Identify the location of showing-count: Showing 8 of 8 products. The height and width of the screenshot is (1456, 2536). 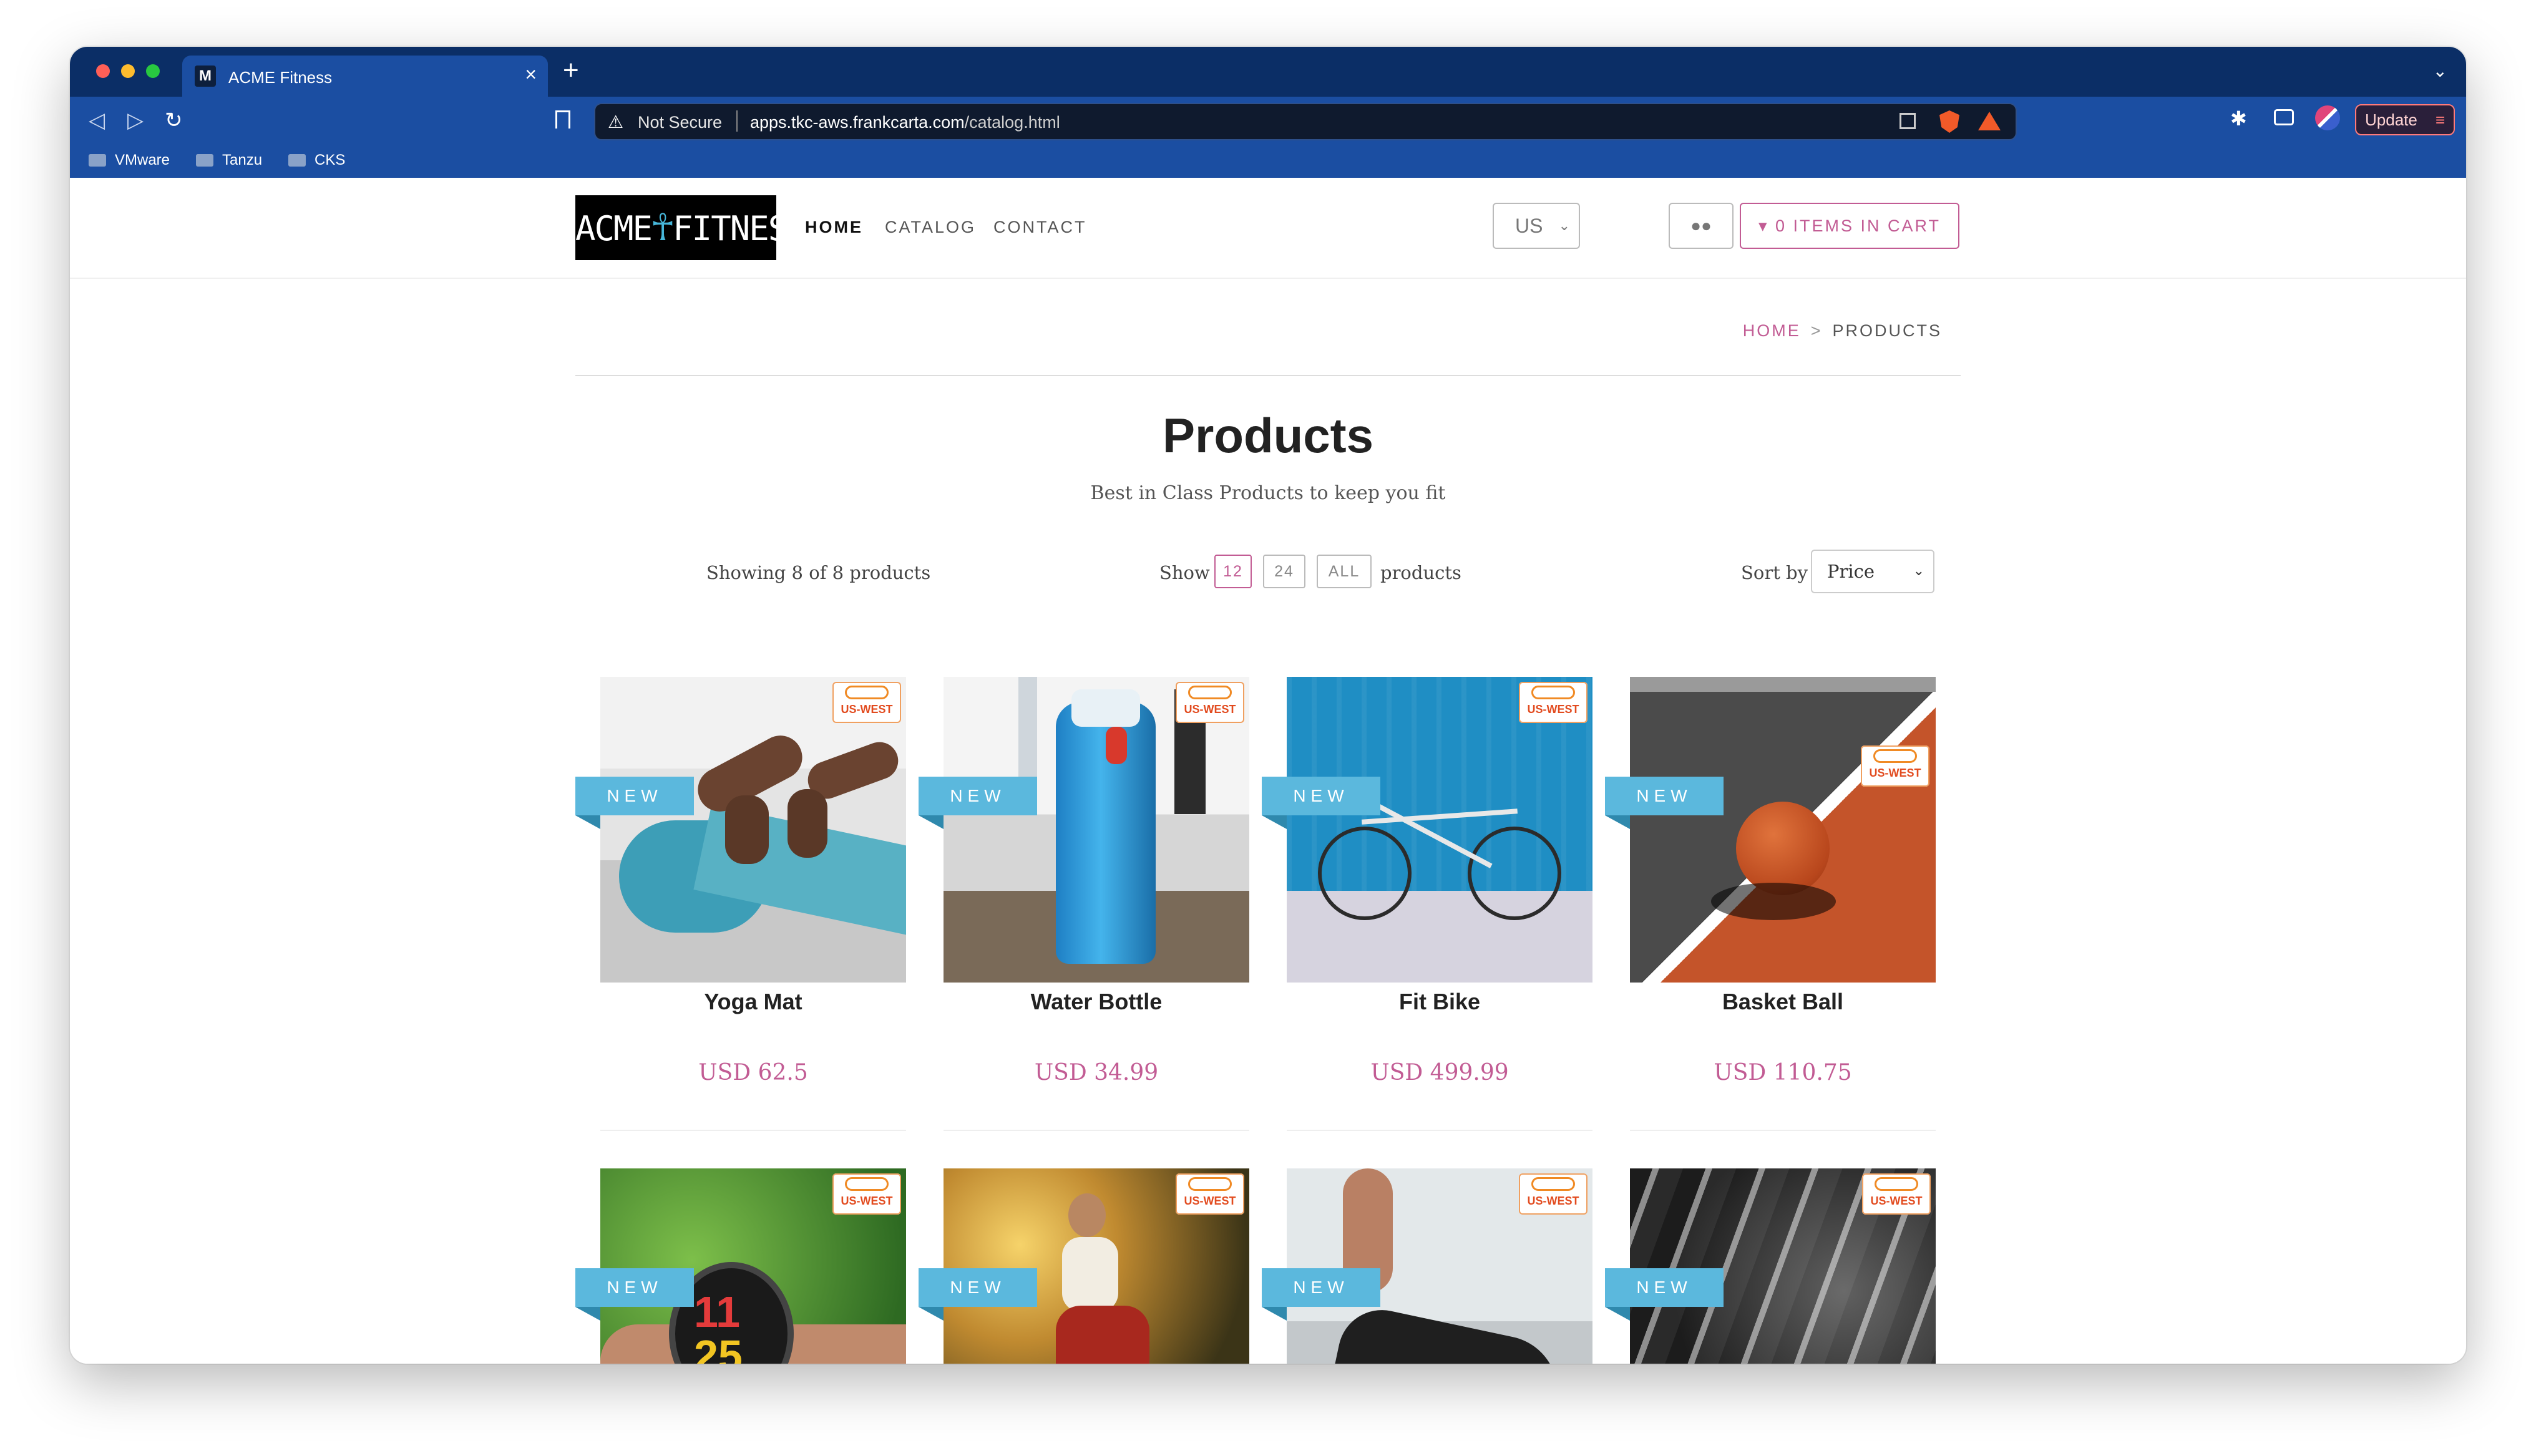
(818, 573).